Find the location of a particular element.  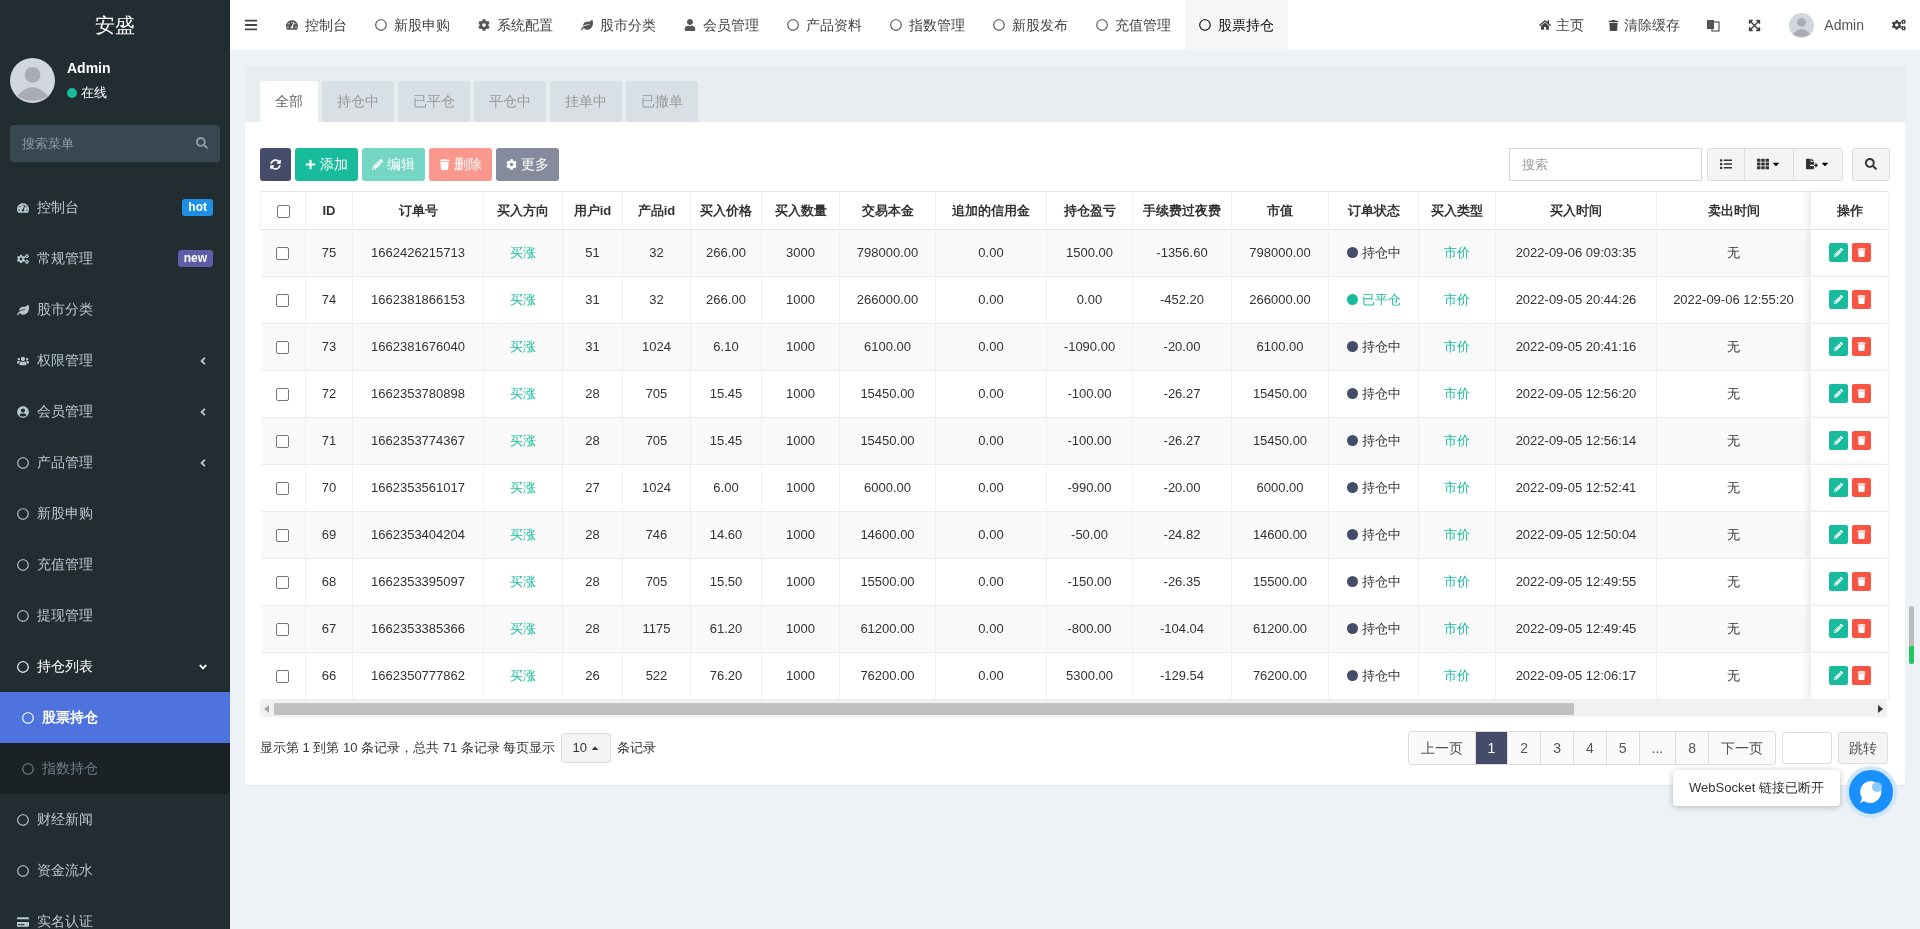

menu-item: 股市分类 is located at coordinates (115, 309).